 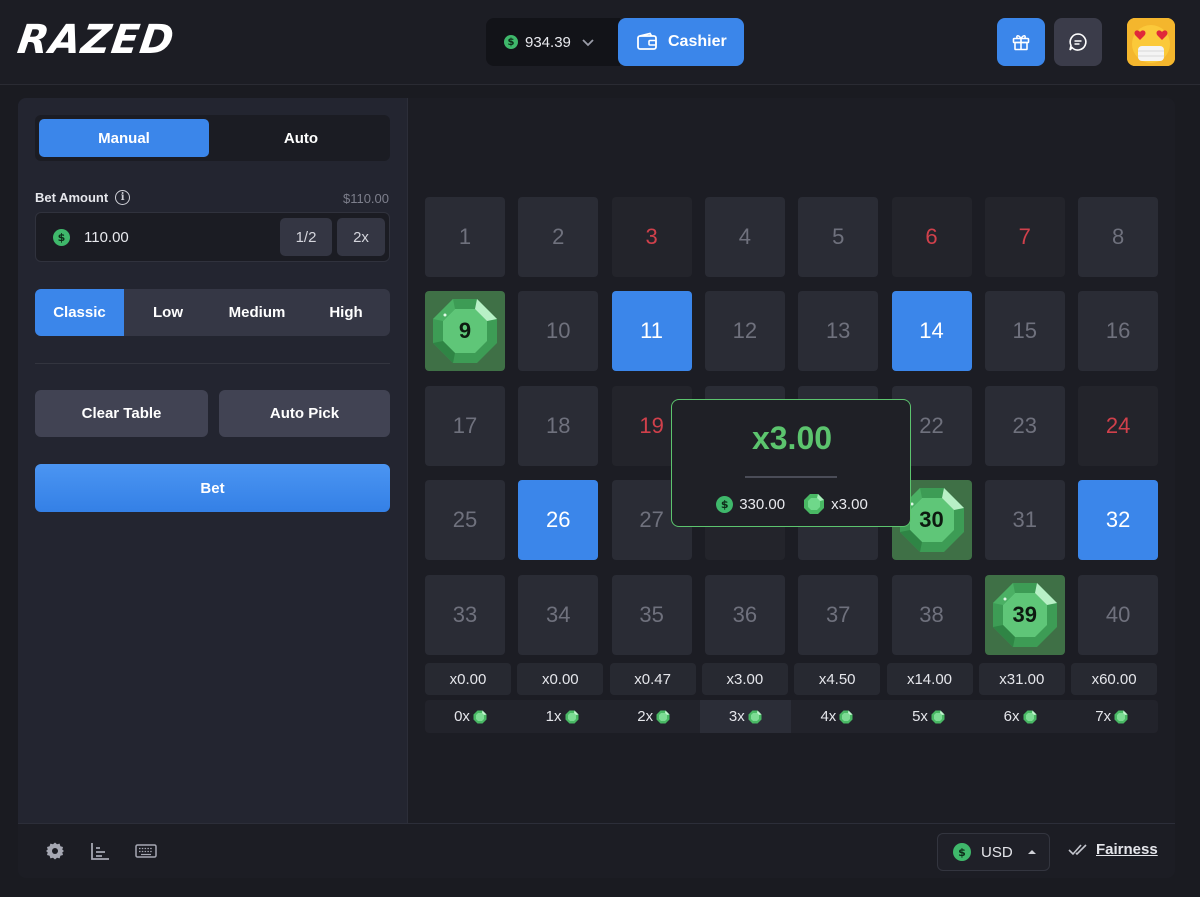 What do you see at coordinates (465, 237) in the screenshot?
I see `keno-tile-1: 1` at bounding box center [465, 237].